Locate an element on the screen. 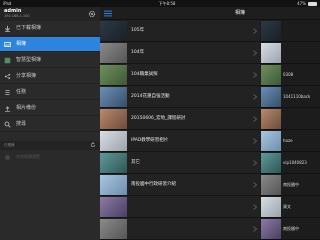 Image resolution: width=320 pixels, height=240 pixels. sidebar-item-backup: 相片備份 is located at coordinates (50, 108).